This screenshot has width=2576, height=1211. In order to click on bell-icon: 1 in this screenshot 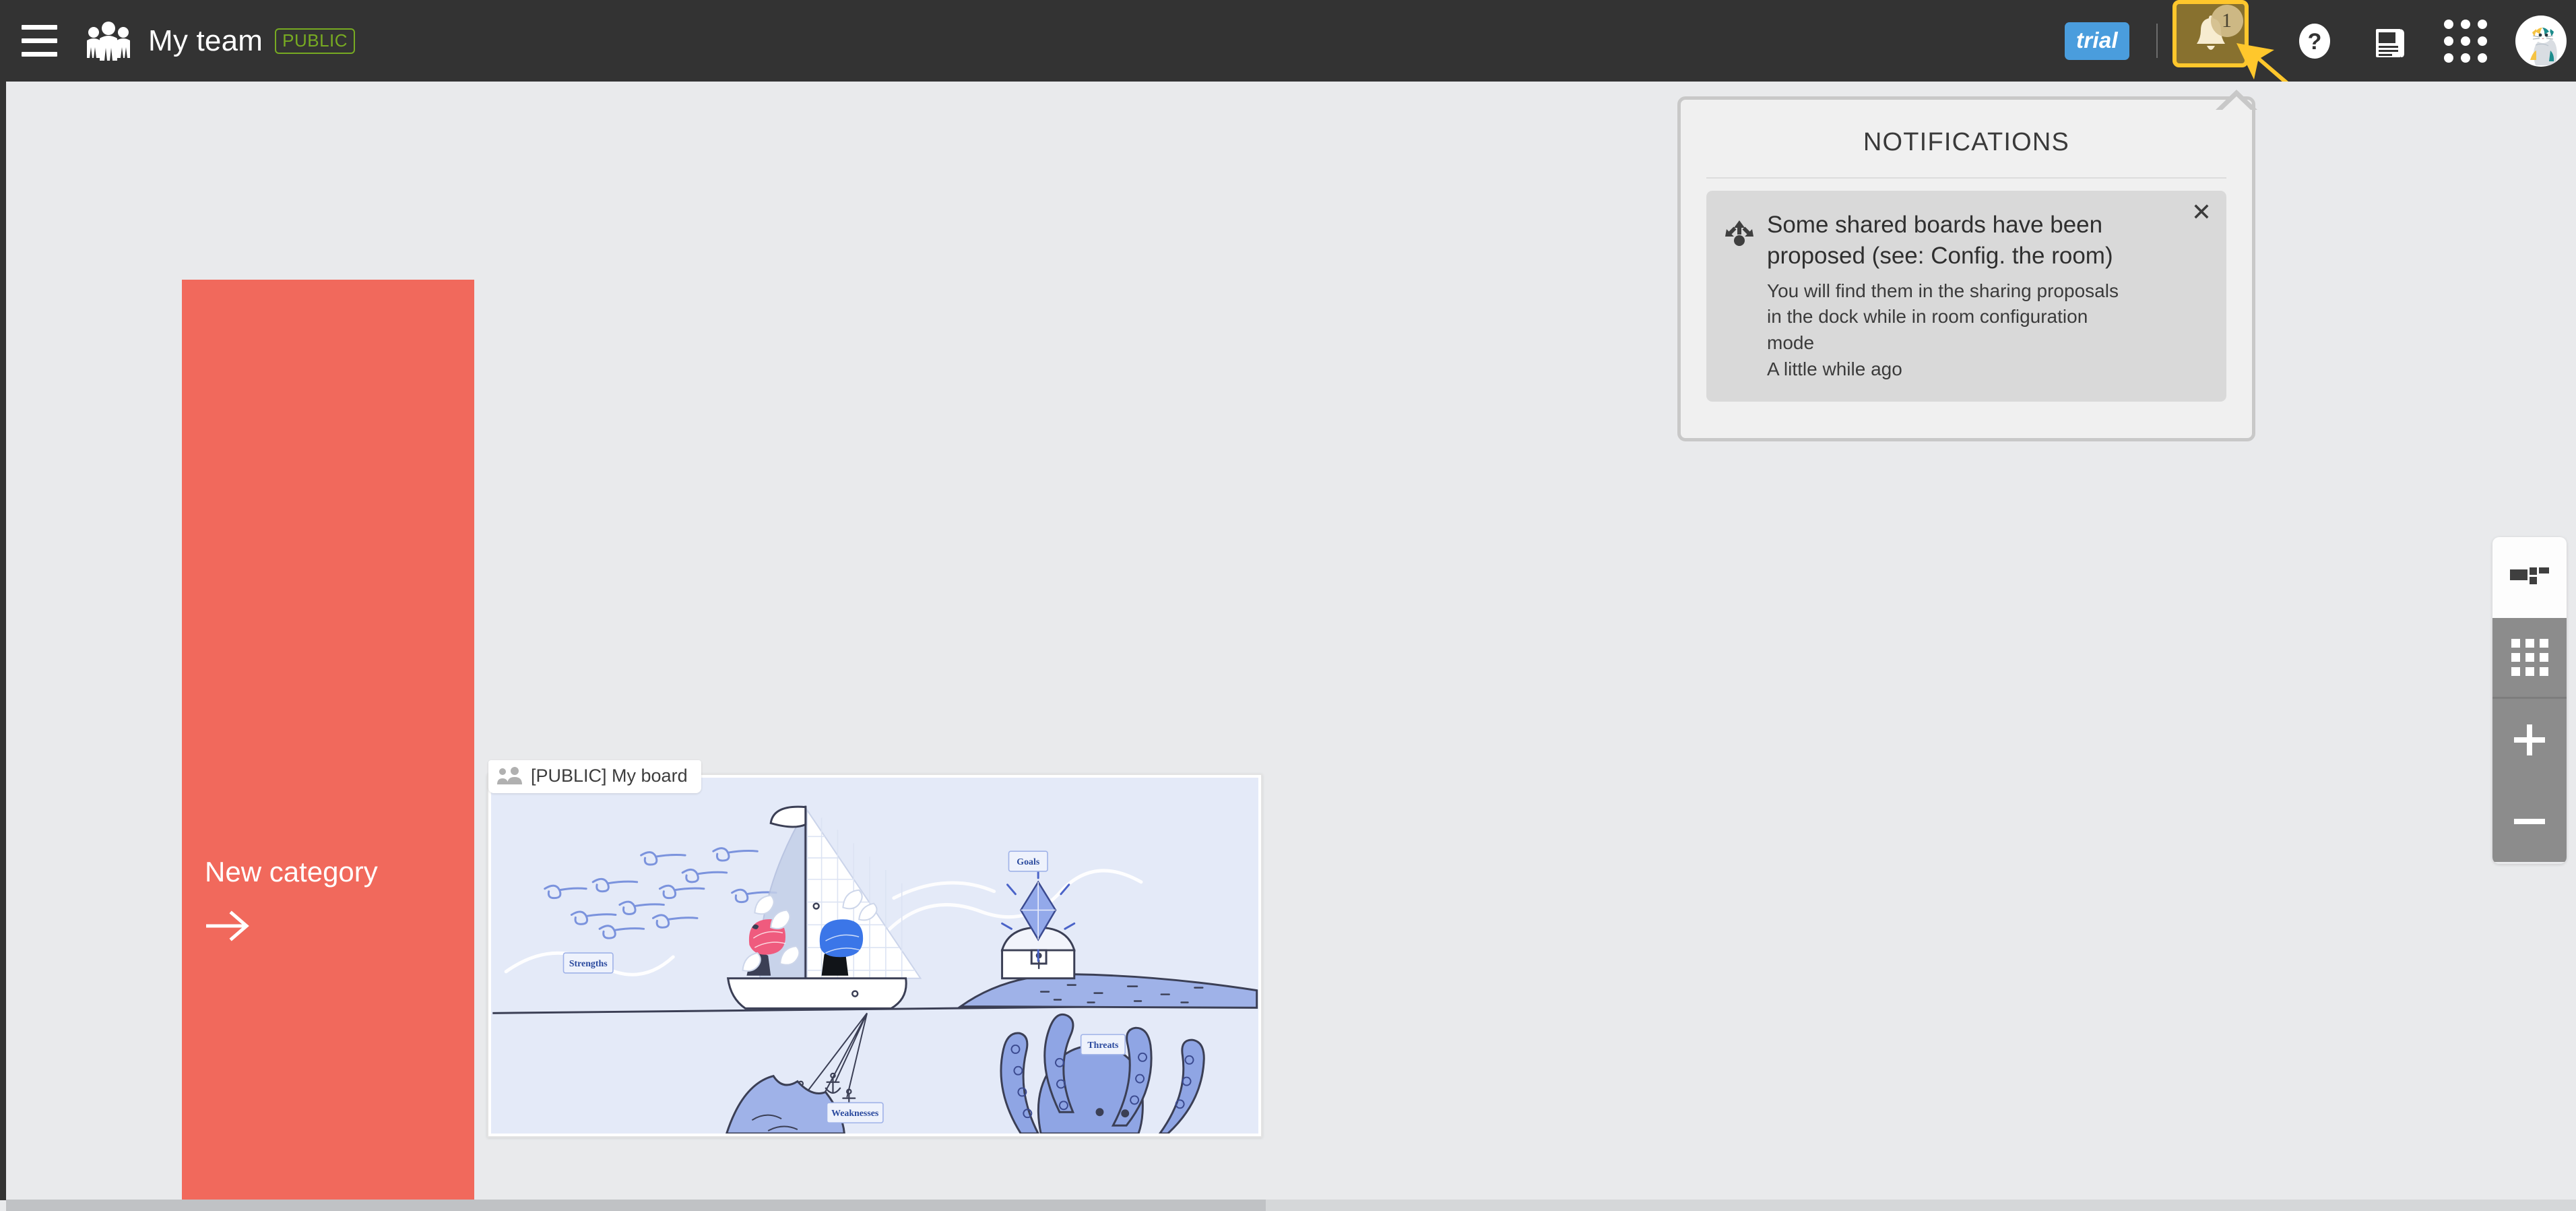, I will do `click(2215, 31)`.